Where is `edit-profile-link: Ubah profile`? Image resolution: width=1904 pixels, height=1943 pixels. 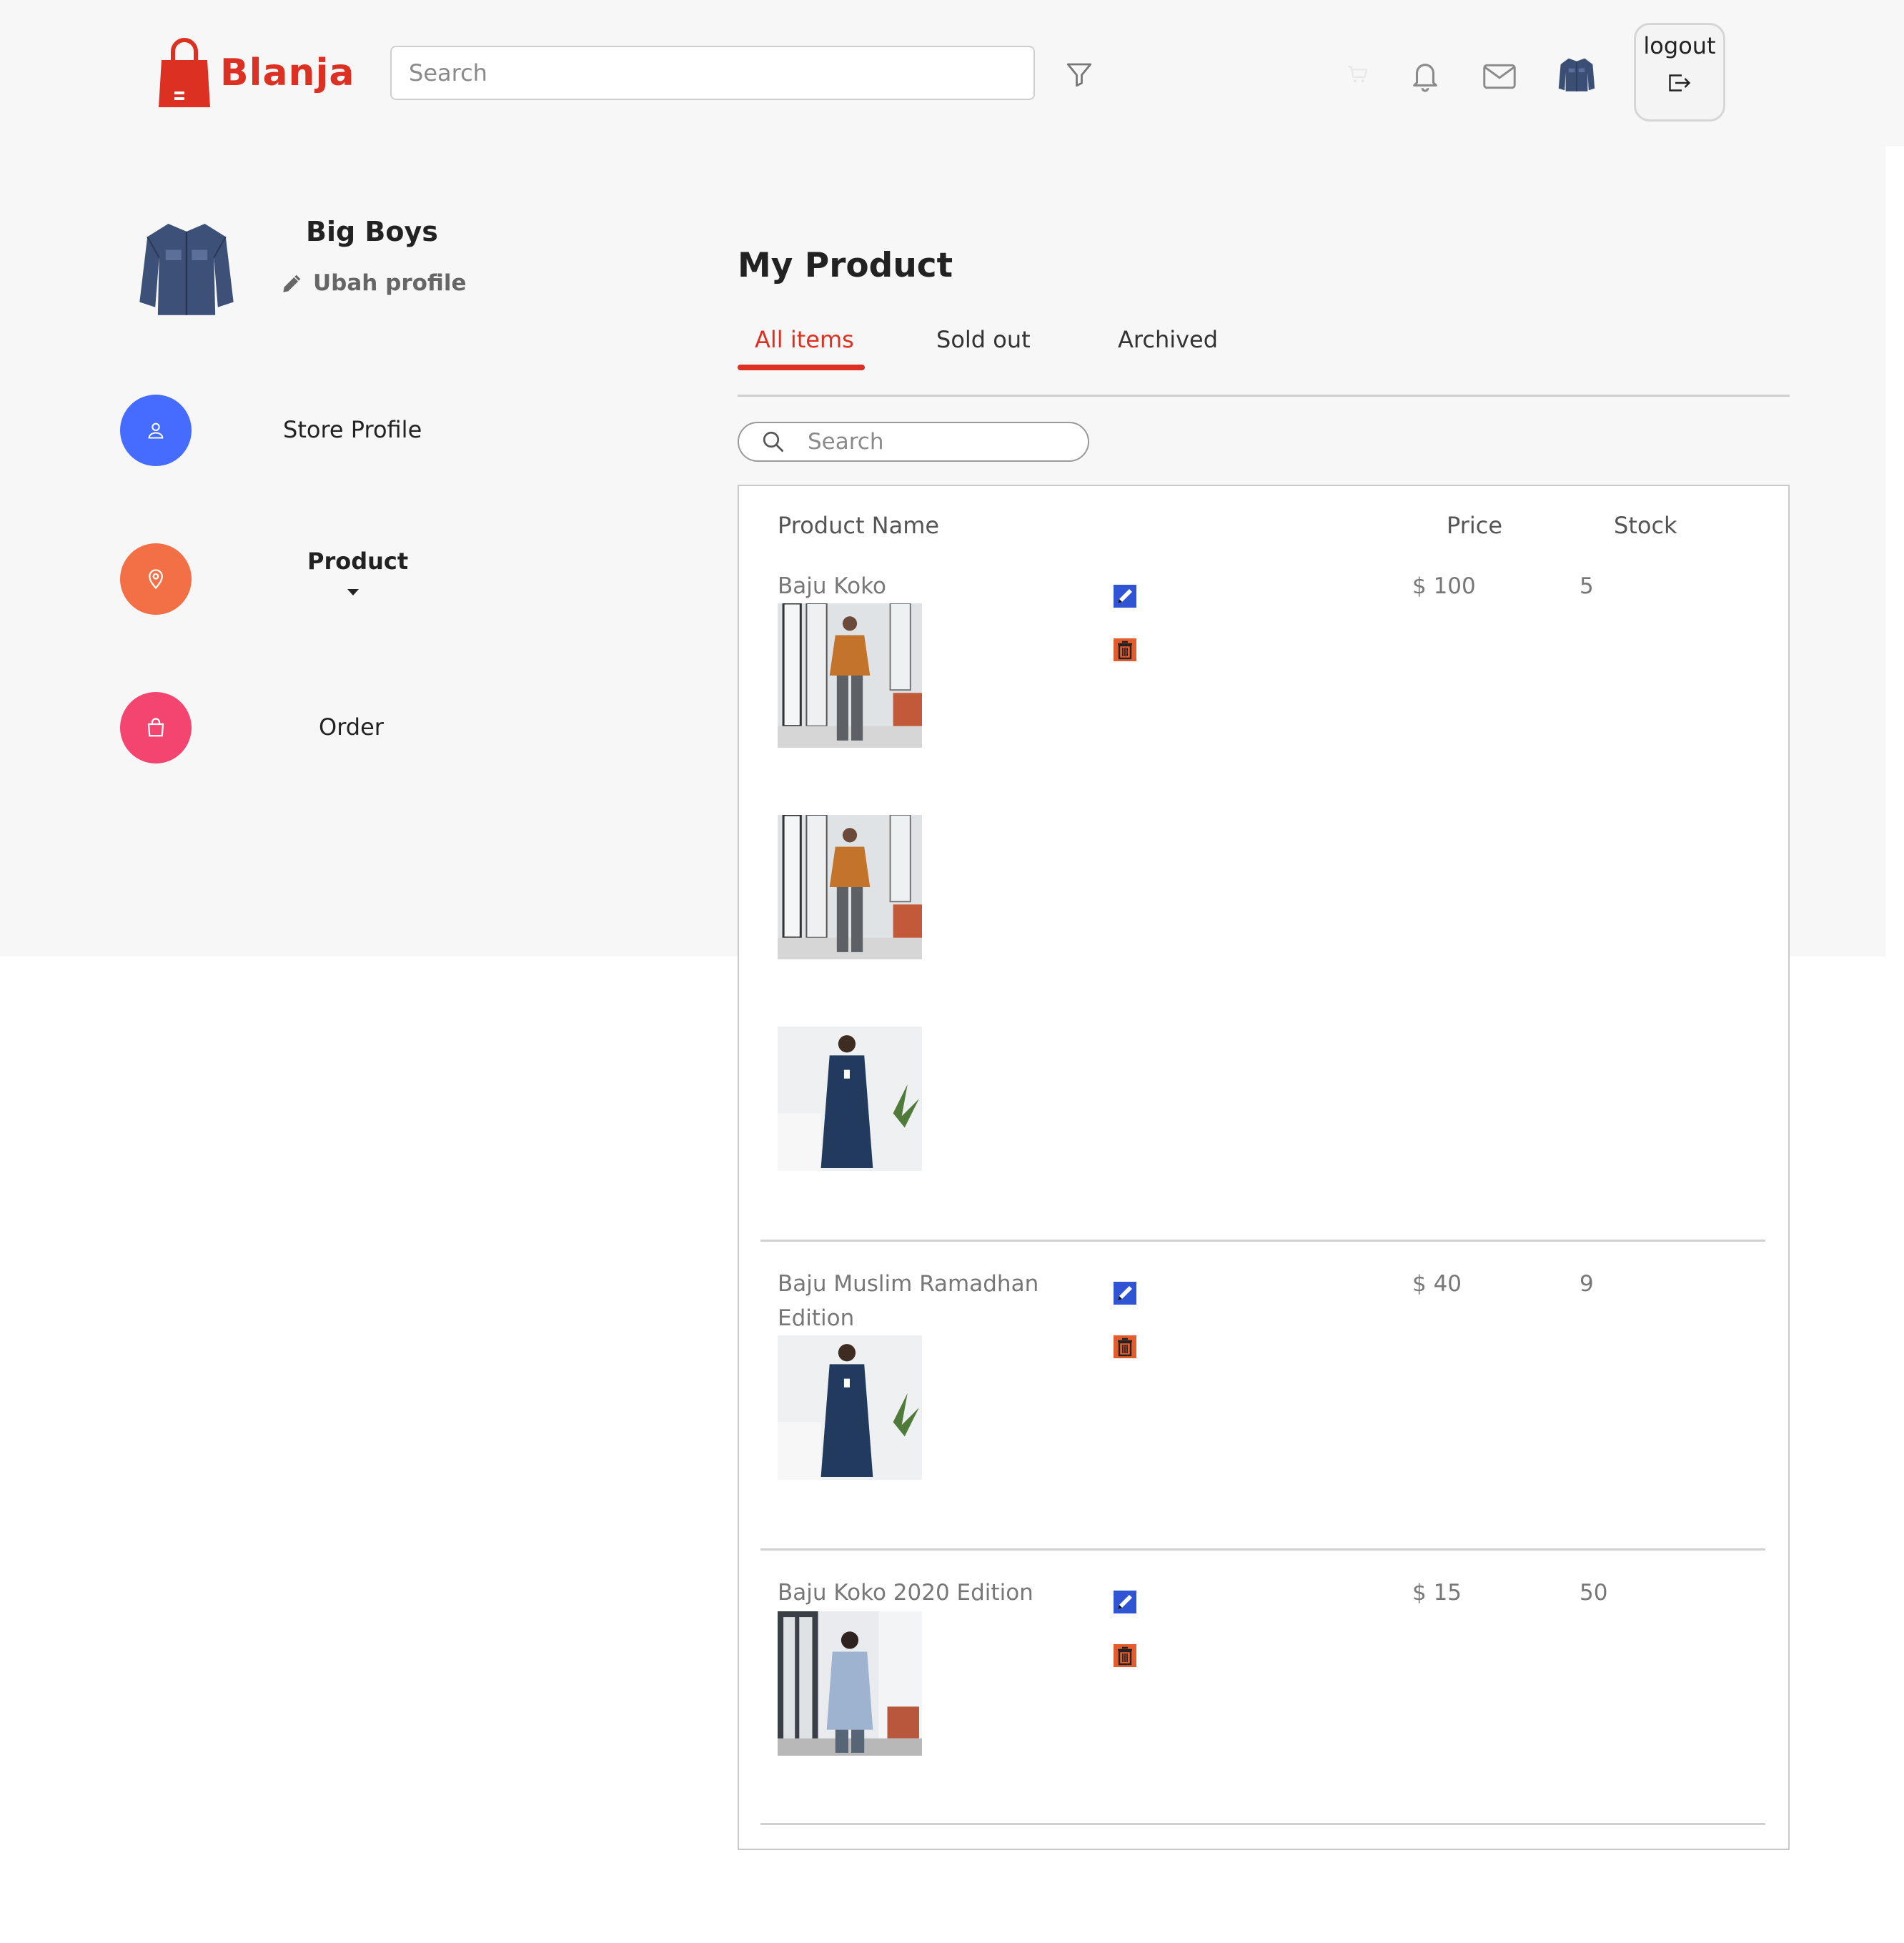 edit-profile-link: Ubah profile is located at coordinates (373, 283).